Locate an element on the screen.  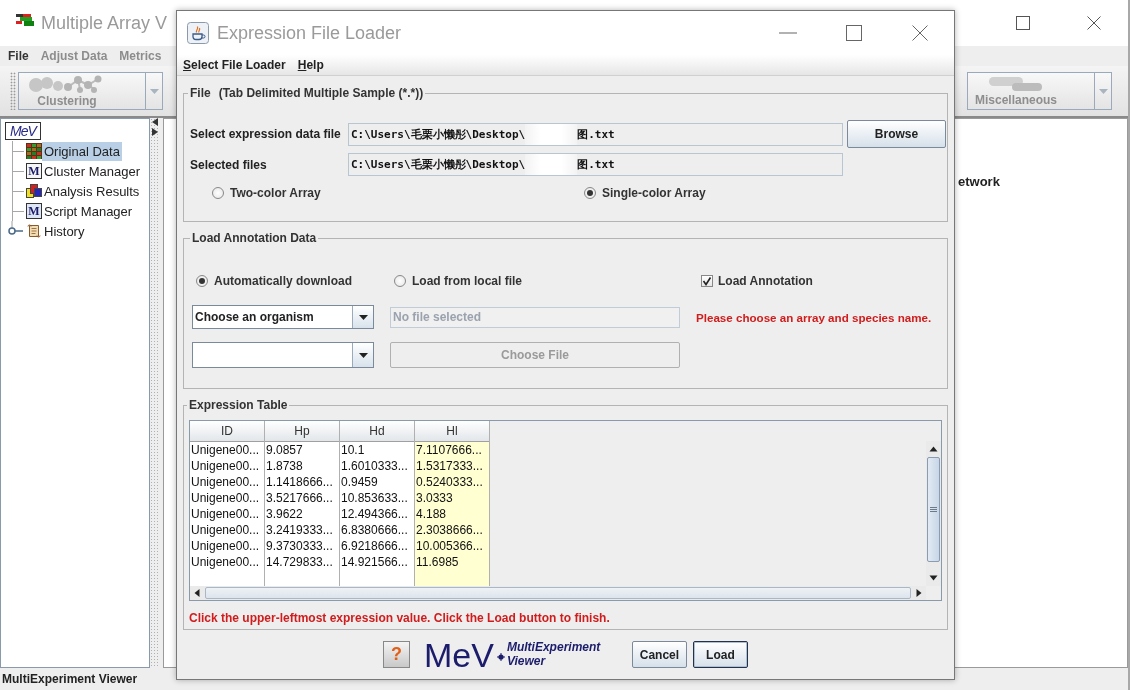
column-header: Hd is located at coordinates (377, 431).